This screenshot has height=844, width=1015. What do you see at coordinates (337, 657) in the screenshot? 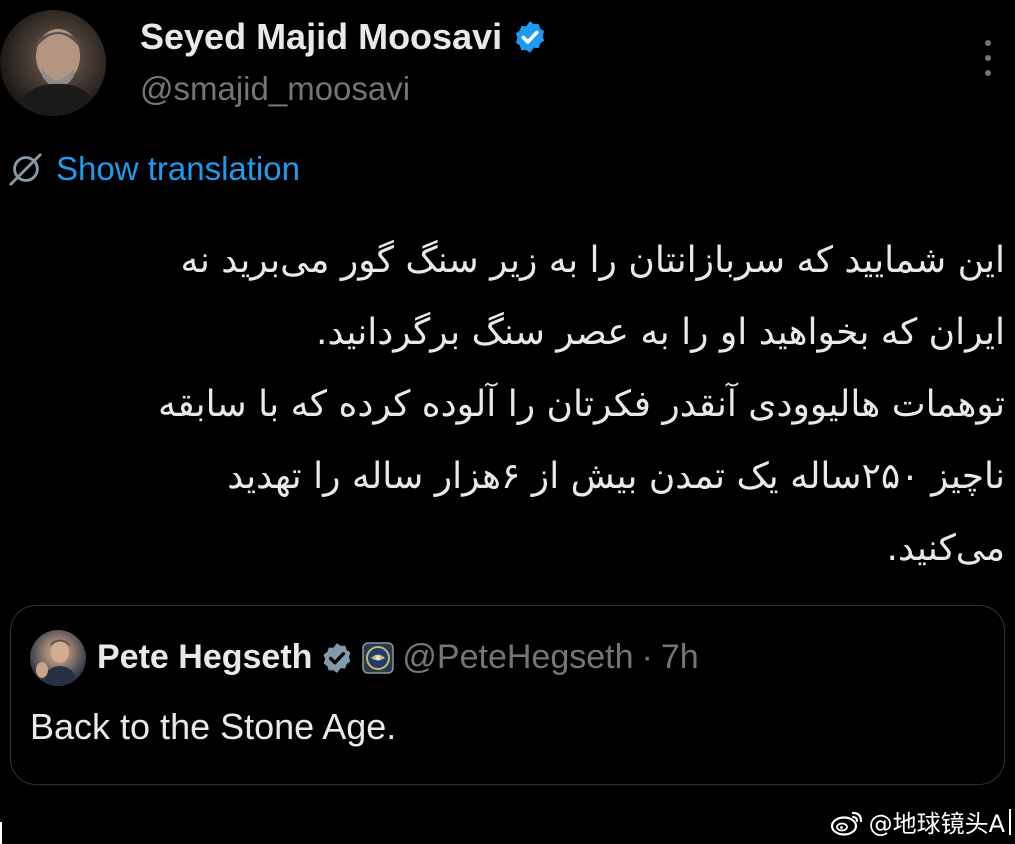
I see `government-verified-badge-icon` at bounding box center [337, 657].